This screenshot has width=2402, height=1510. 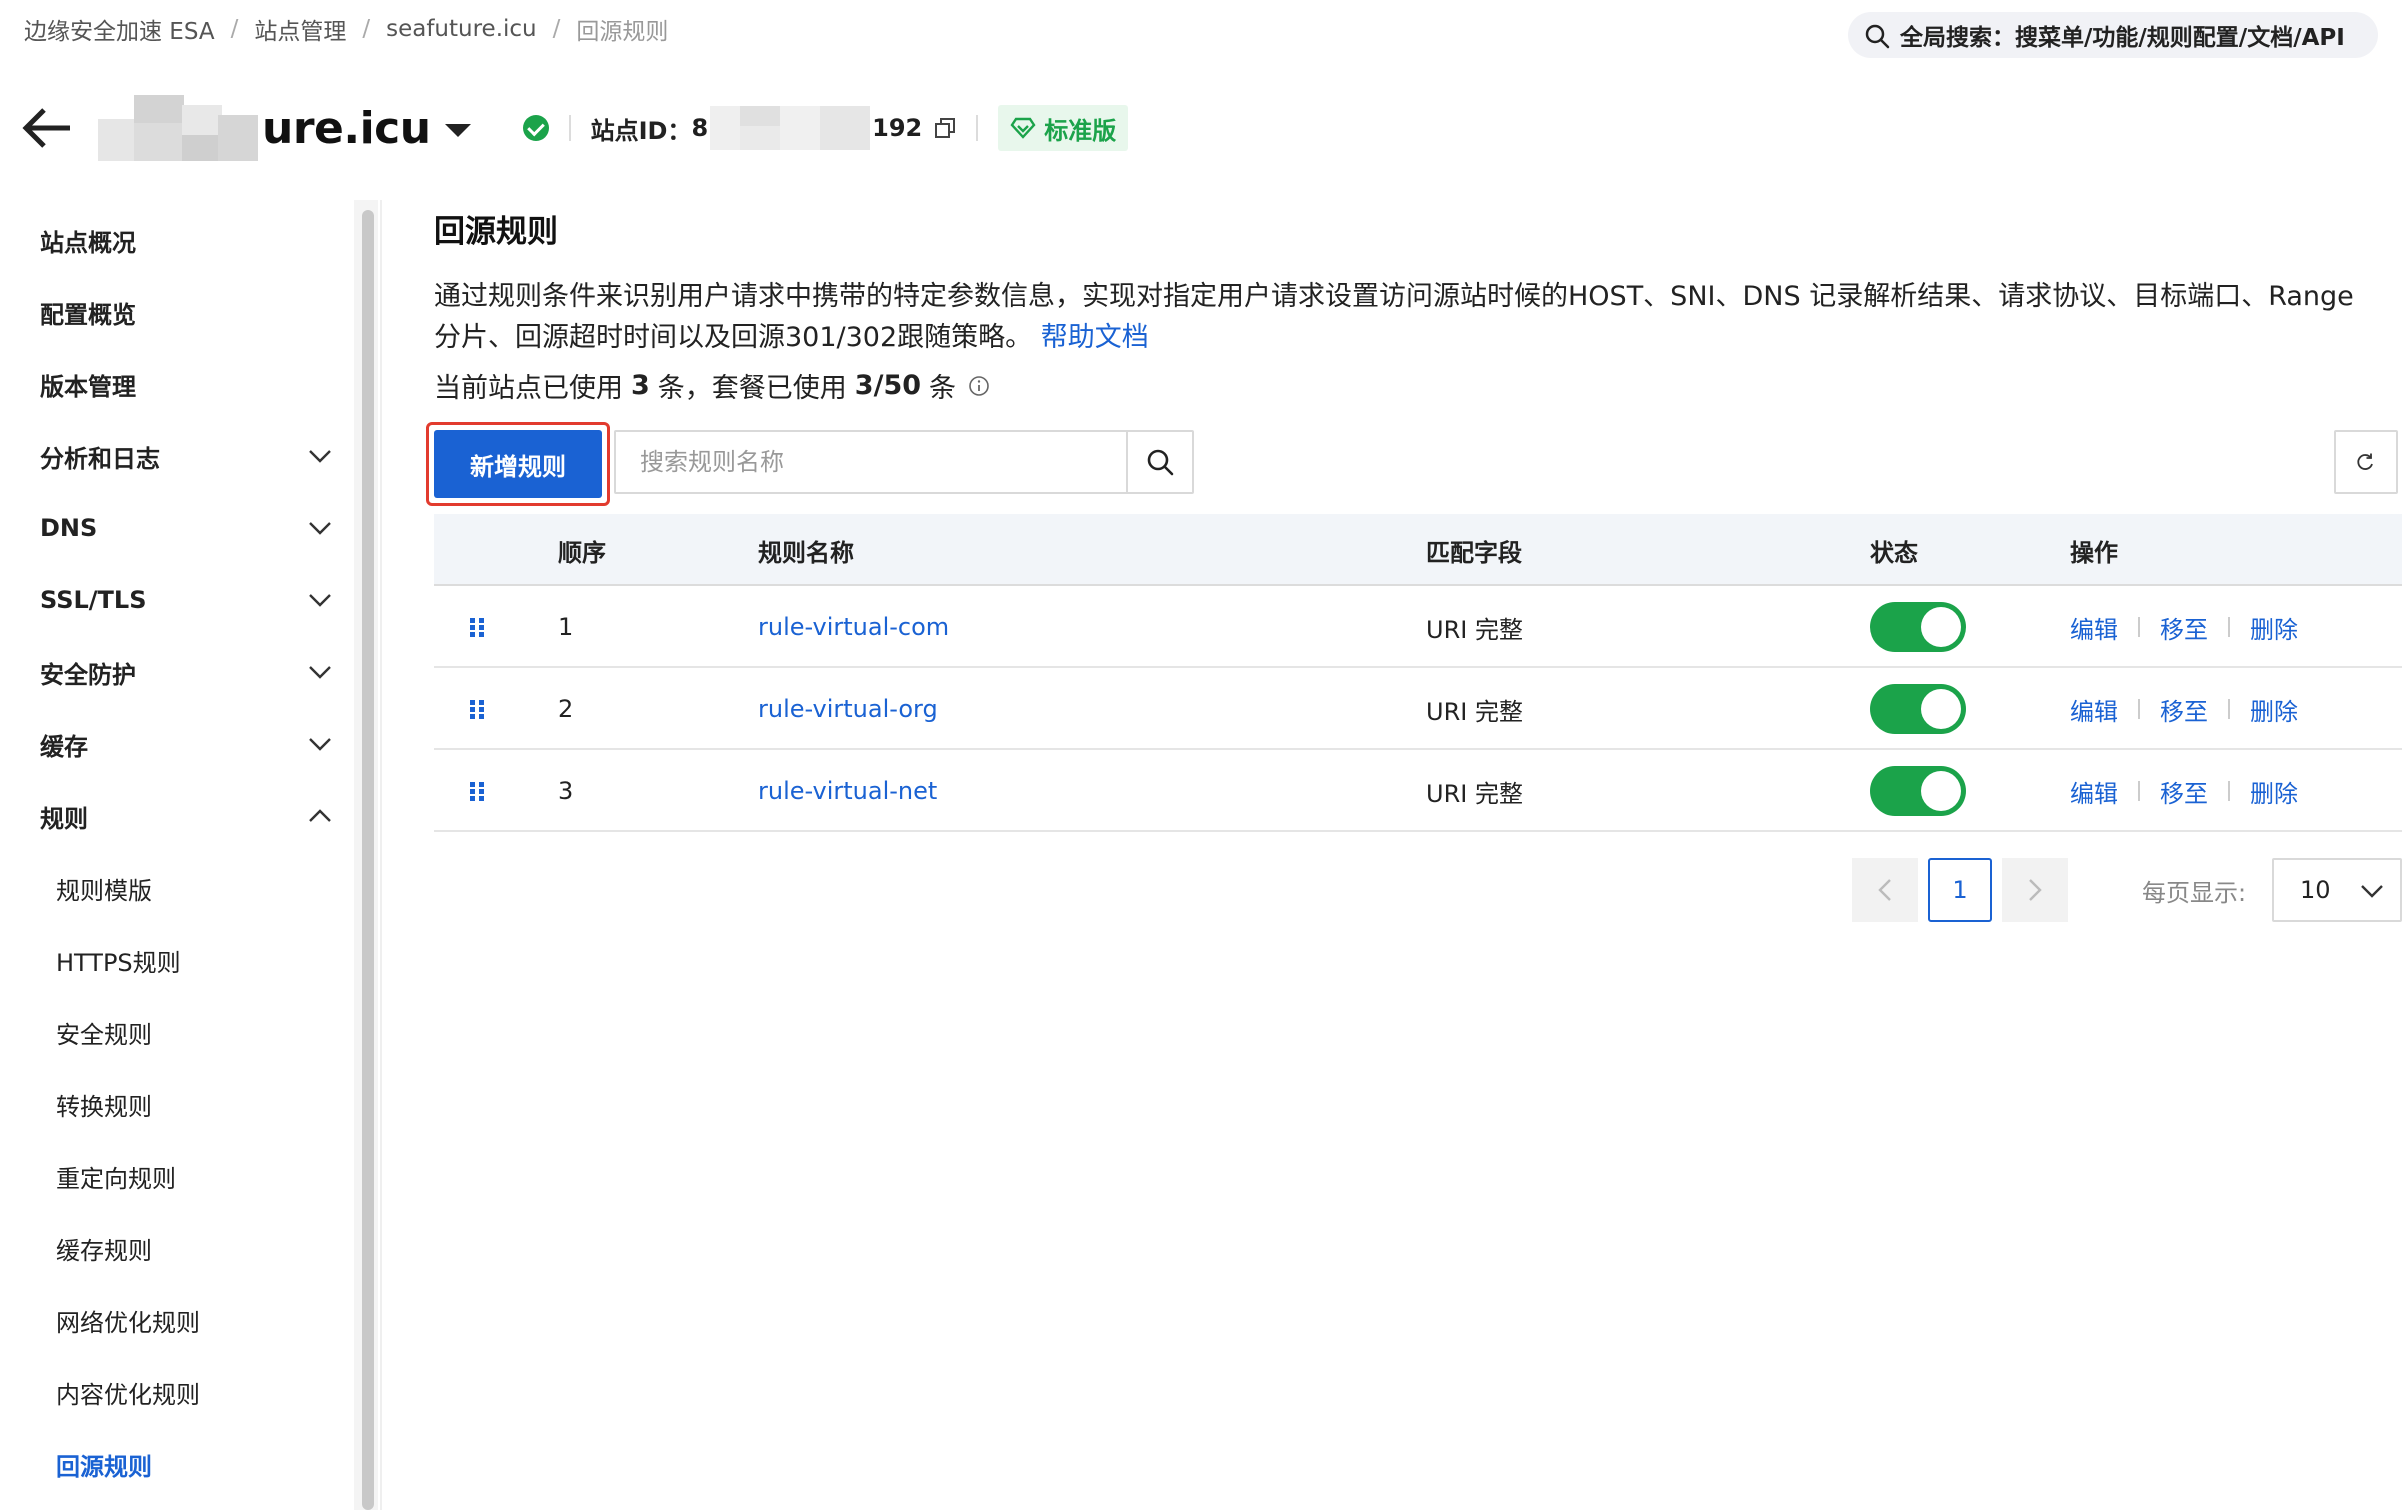 I want to click on prev-page-button, so click(x=1885, y=890).